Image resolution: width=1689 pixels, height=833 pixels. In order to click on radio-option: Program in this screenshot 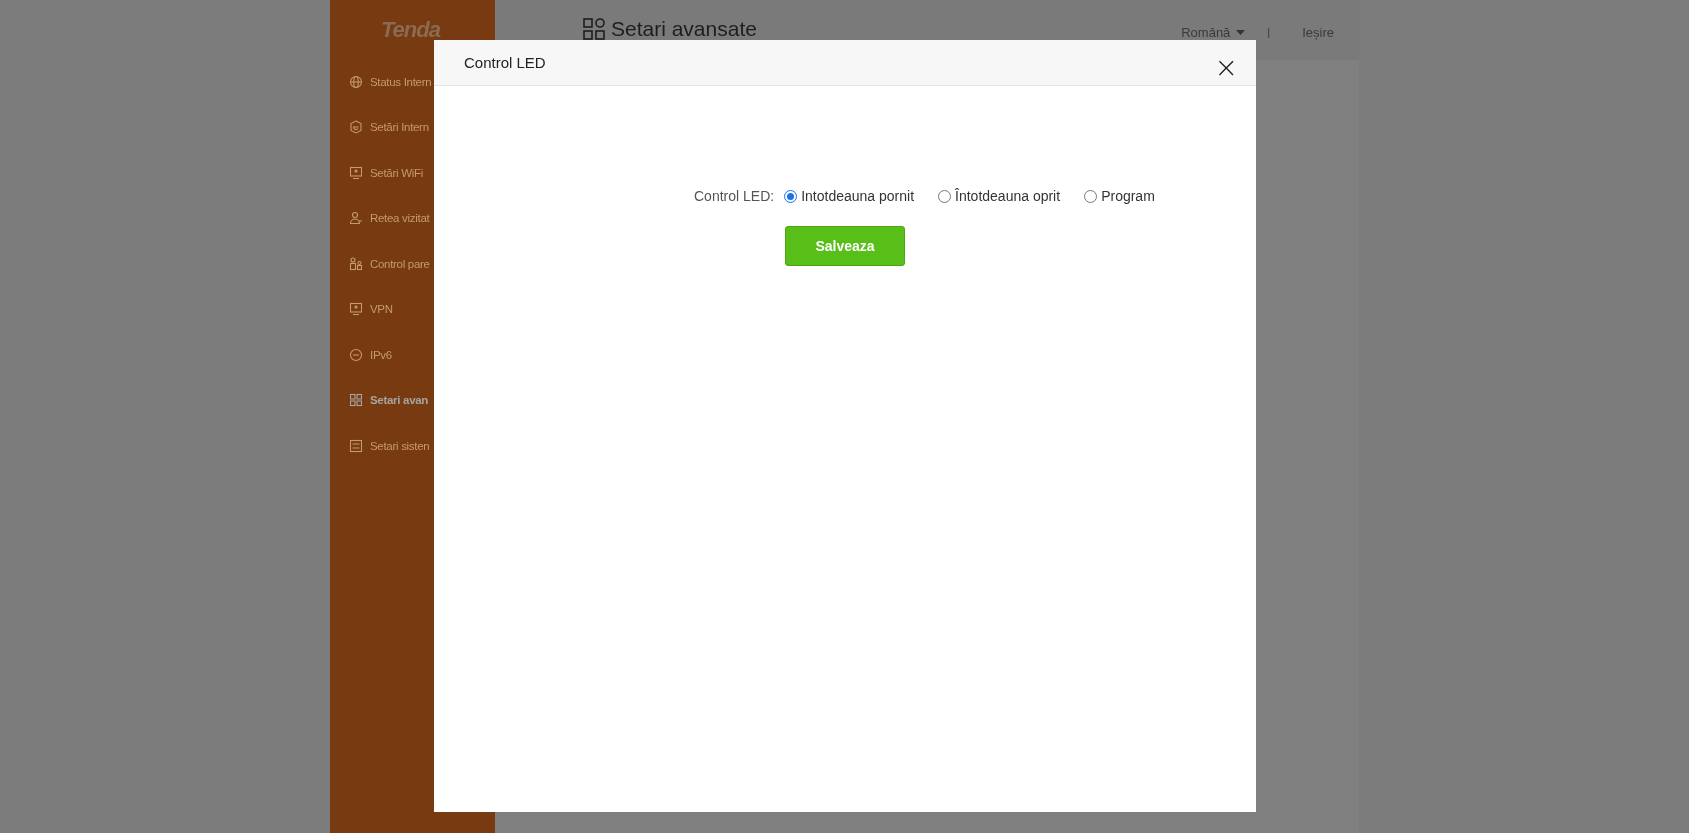, I will do `click(1119, 196)`.